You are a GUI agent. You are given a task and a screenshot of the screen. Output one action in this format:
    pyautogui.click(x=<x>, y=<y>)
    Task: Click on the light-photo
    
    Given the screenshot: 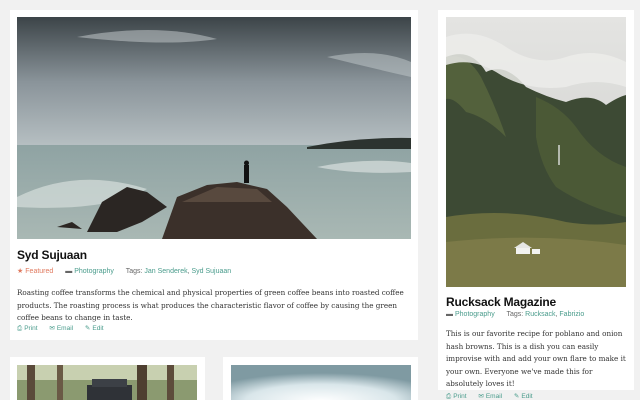 What is the action you would take?
    pyautogui.click(x=321, y=382)
    